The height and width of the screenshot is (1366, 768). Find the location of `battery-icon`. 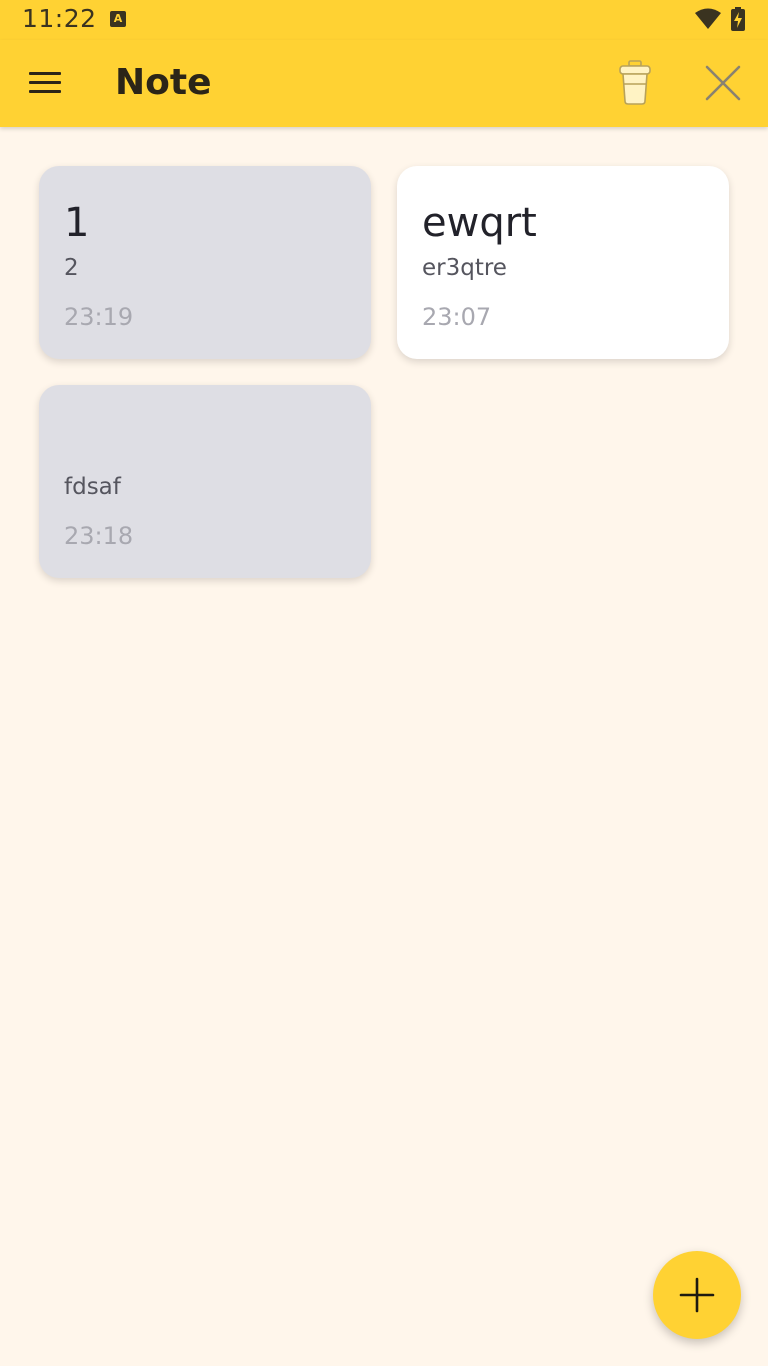

battery-icon is located at coordinates (738, 21).